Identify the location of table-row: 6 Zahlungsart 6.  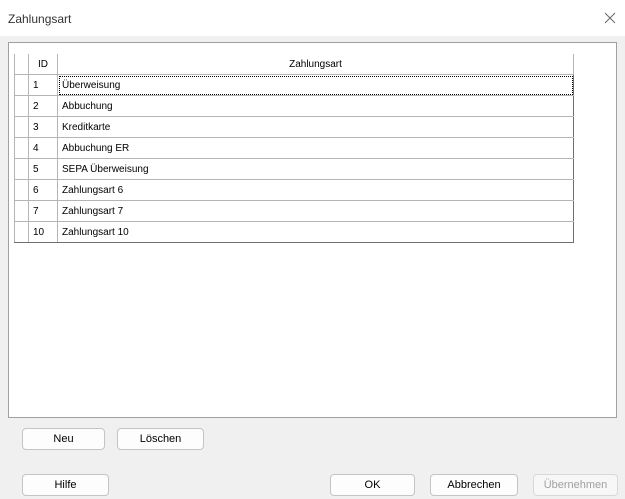
(294, 190).